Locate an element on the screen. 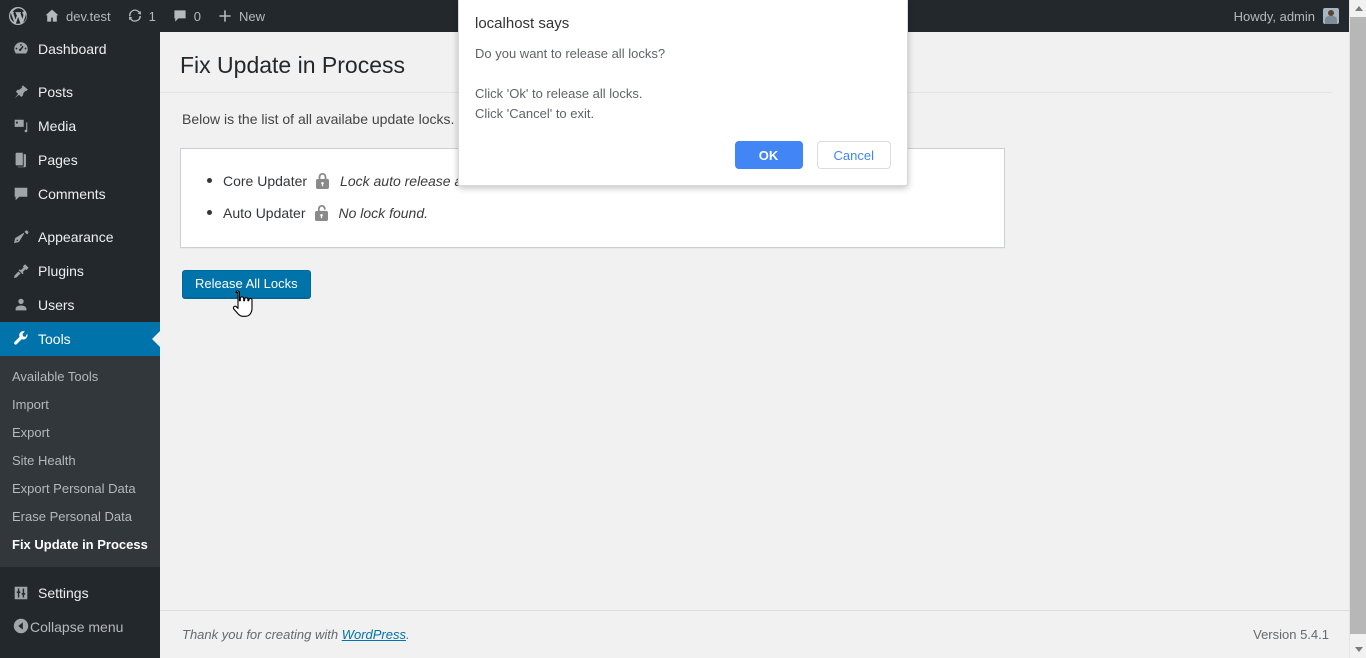 The width and height of the screenshot is (1366, 658). dialog-message-blank-line is located at coordinates (683, 74).